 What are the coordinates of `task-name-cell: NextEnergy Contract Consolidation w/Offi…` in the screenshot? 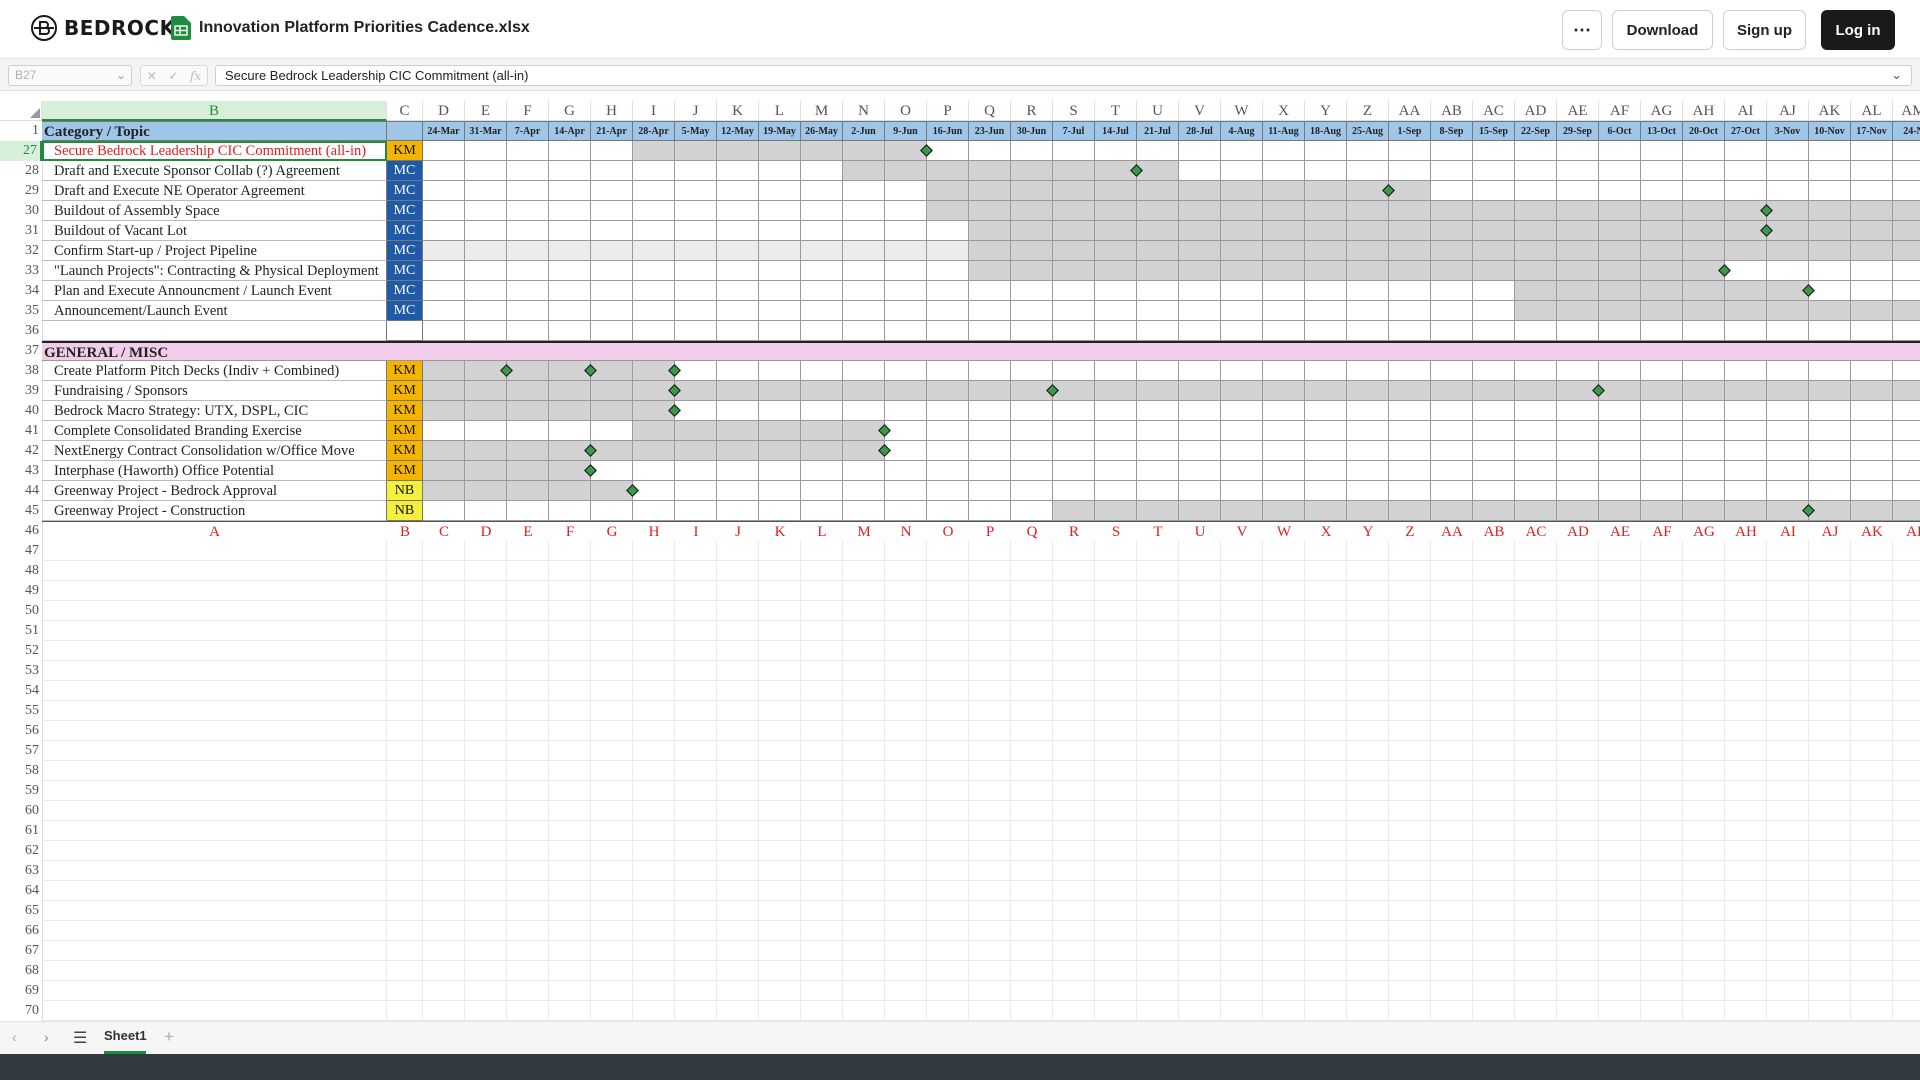 It's located at (214, 451).